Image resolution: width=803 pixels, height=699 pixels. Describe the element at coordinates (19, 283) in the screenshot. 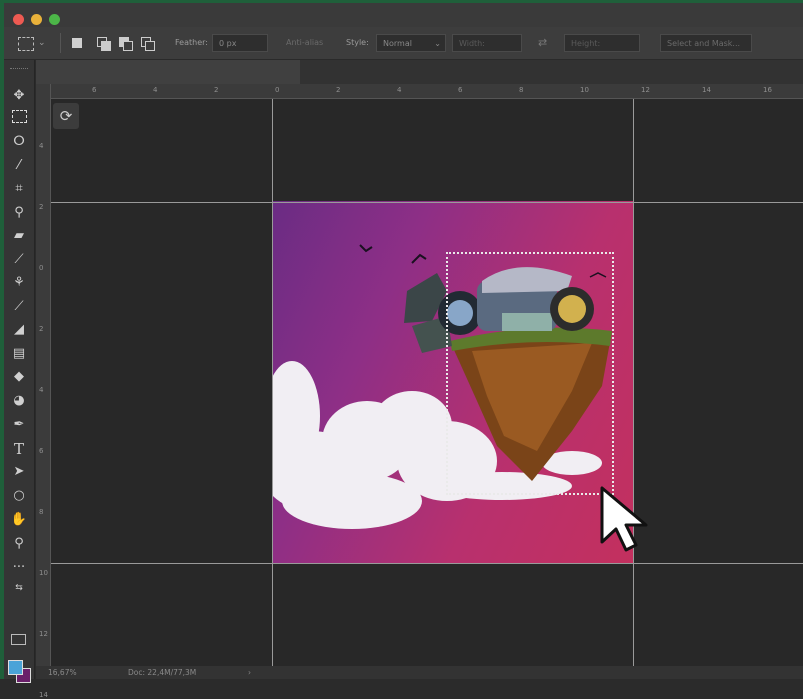

I see `clone-stamp-icon: ⚘` at that location.